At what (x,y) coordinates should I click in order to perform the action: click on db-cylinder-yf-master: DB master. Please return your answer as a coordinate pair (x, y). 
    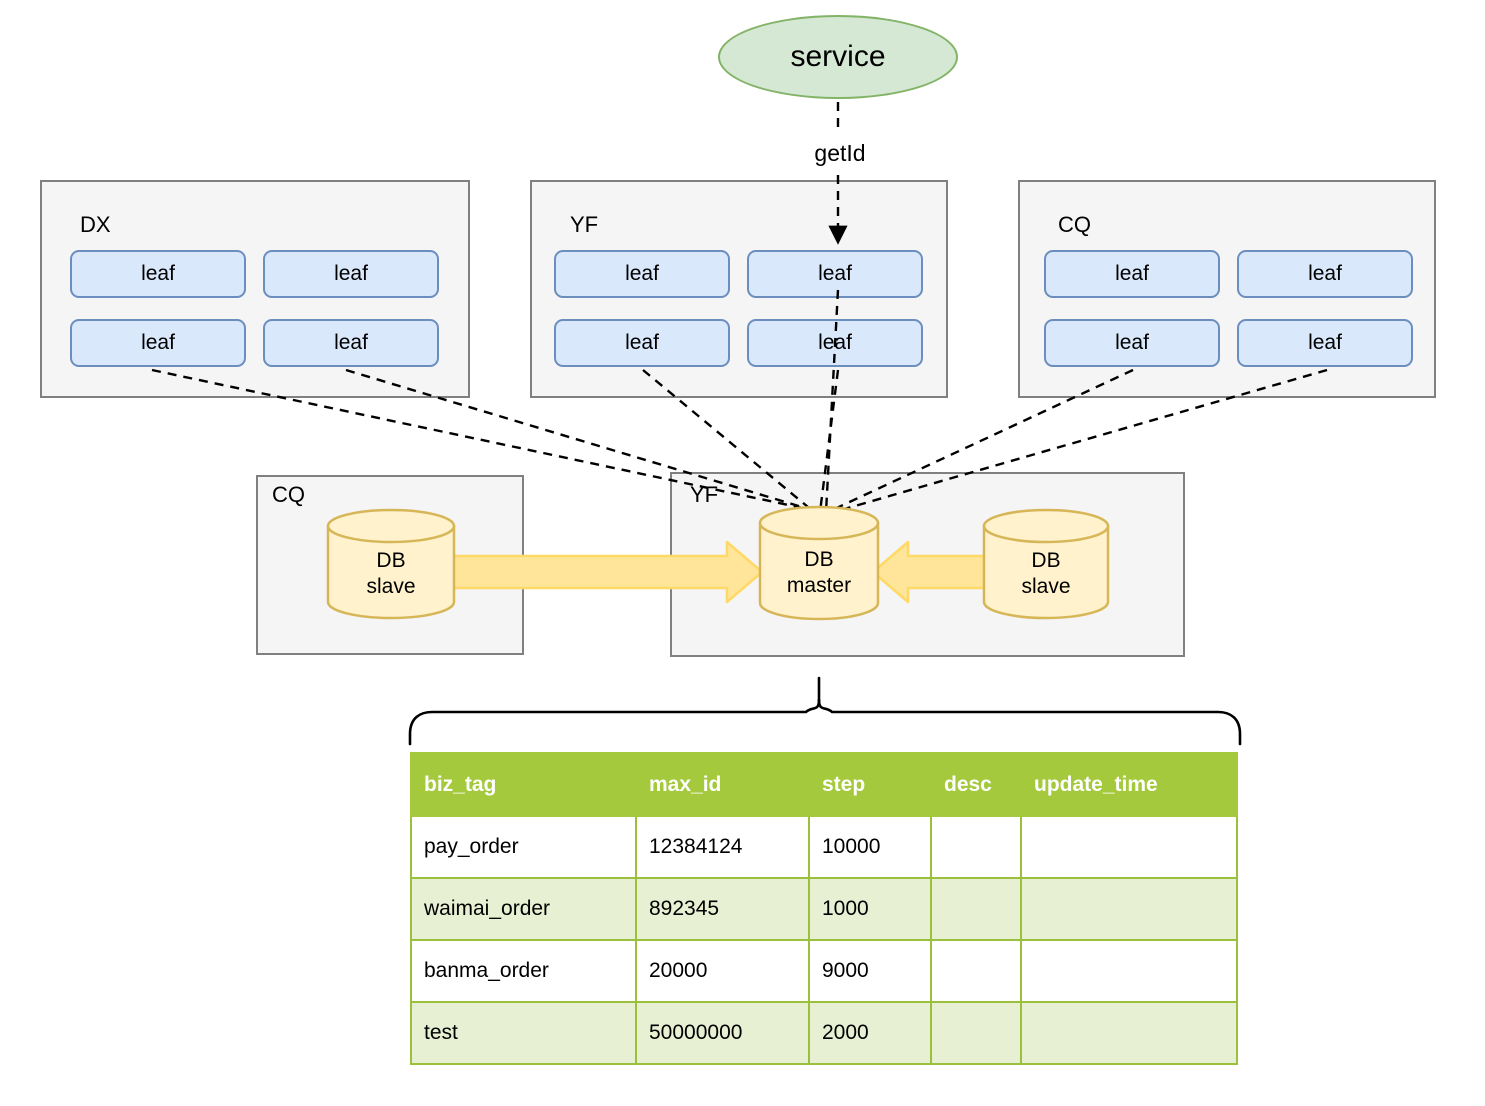
    Looking at the image, I should click on (819, 563).